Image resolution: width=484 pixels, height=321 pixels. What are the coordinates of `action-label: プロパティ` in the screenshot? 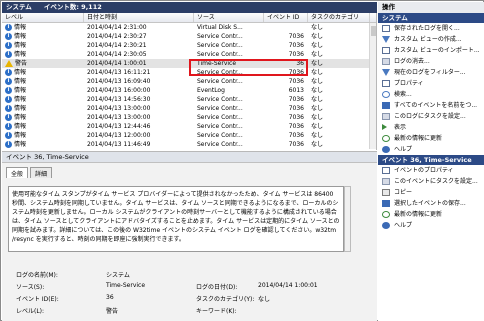 It's located at (409, 83).